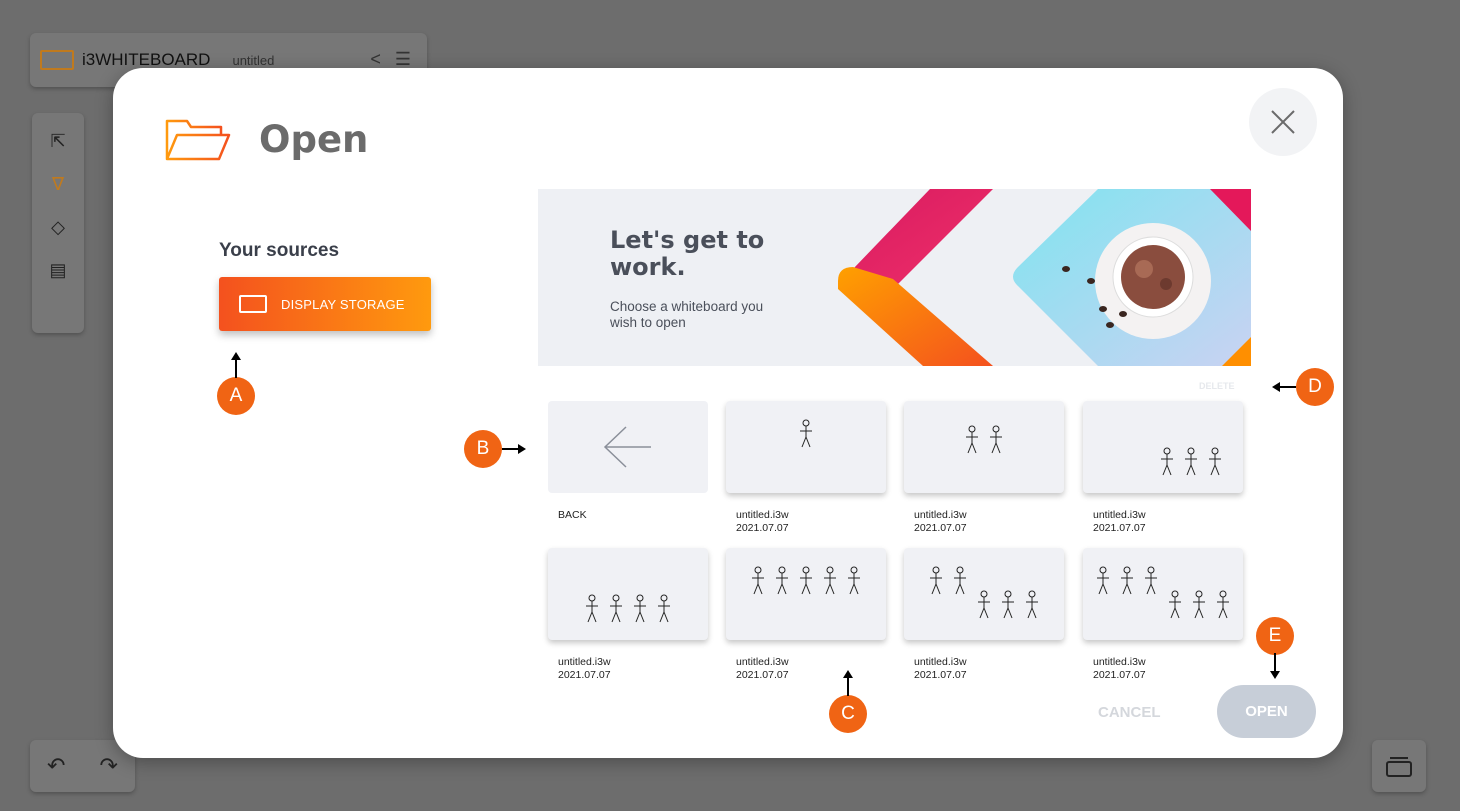 The image size is (1460, 811). Describe the element at coordinates (56, 766) in the screenshot. I see `undo-icon: ↶` at that location.